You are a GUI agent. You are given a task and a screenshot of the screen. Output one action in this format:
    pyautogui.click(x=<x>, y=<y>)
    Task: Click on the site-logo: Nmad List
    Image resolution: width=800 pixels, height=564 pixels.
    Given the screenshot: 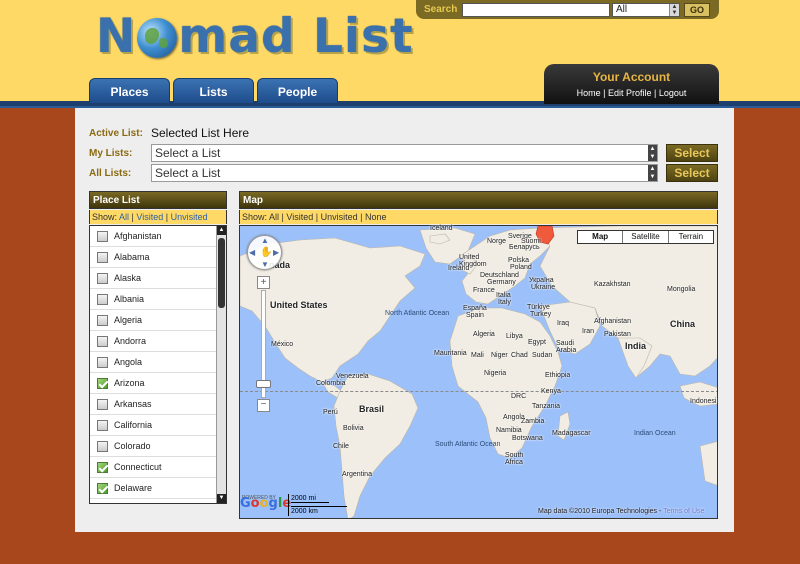 What is the action you would take?
    pyautogui.click(x=255, y=36)
    